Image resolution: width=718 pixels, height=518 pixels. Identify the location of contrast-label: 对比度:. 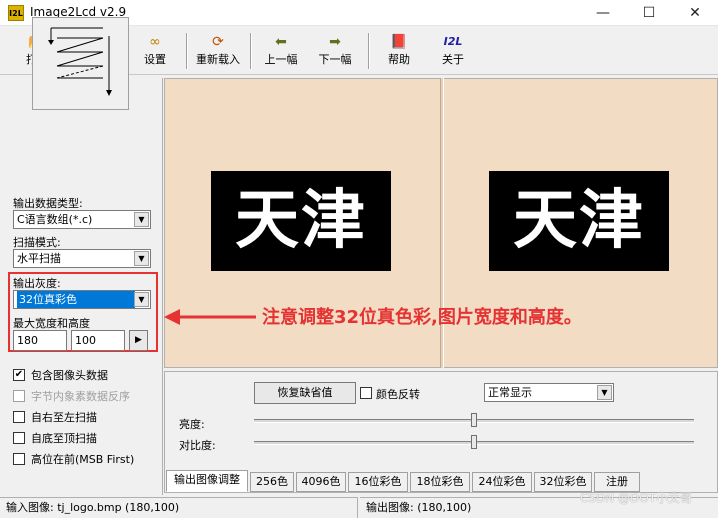
(197, 445).